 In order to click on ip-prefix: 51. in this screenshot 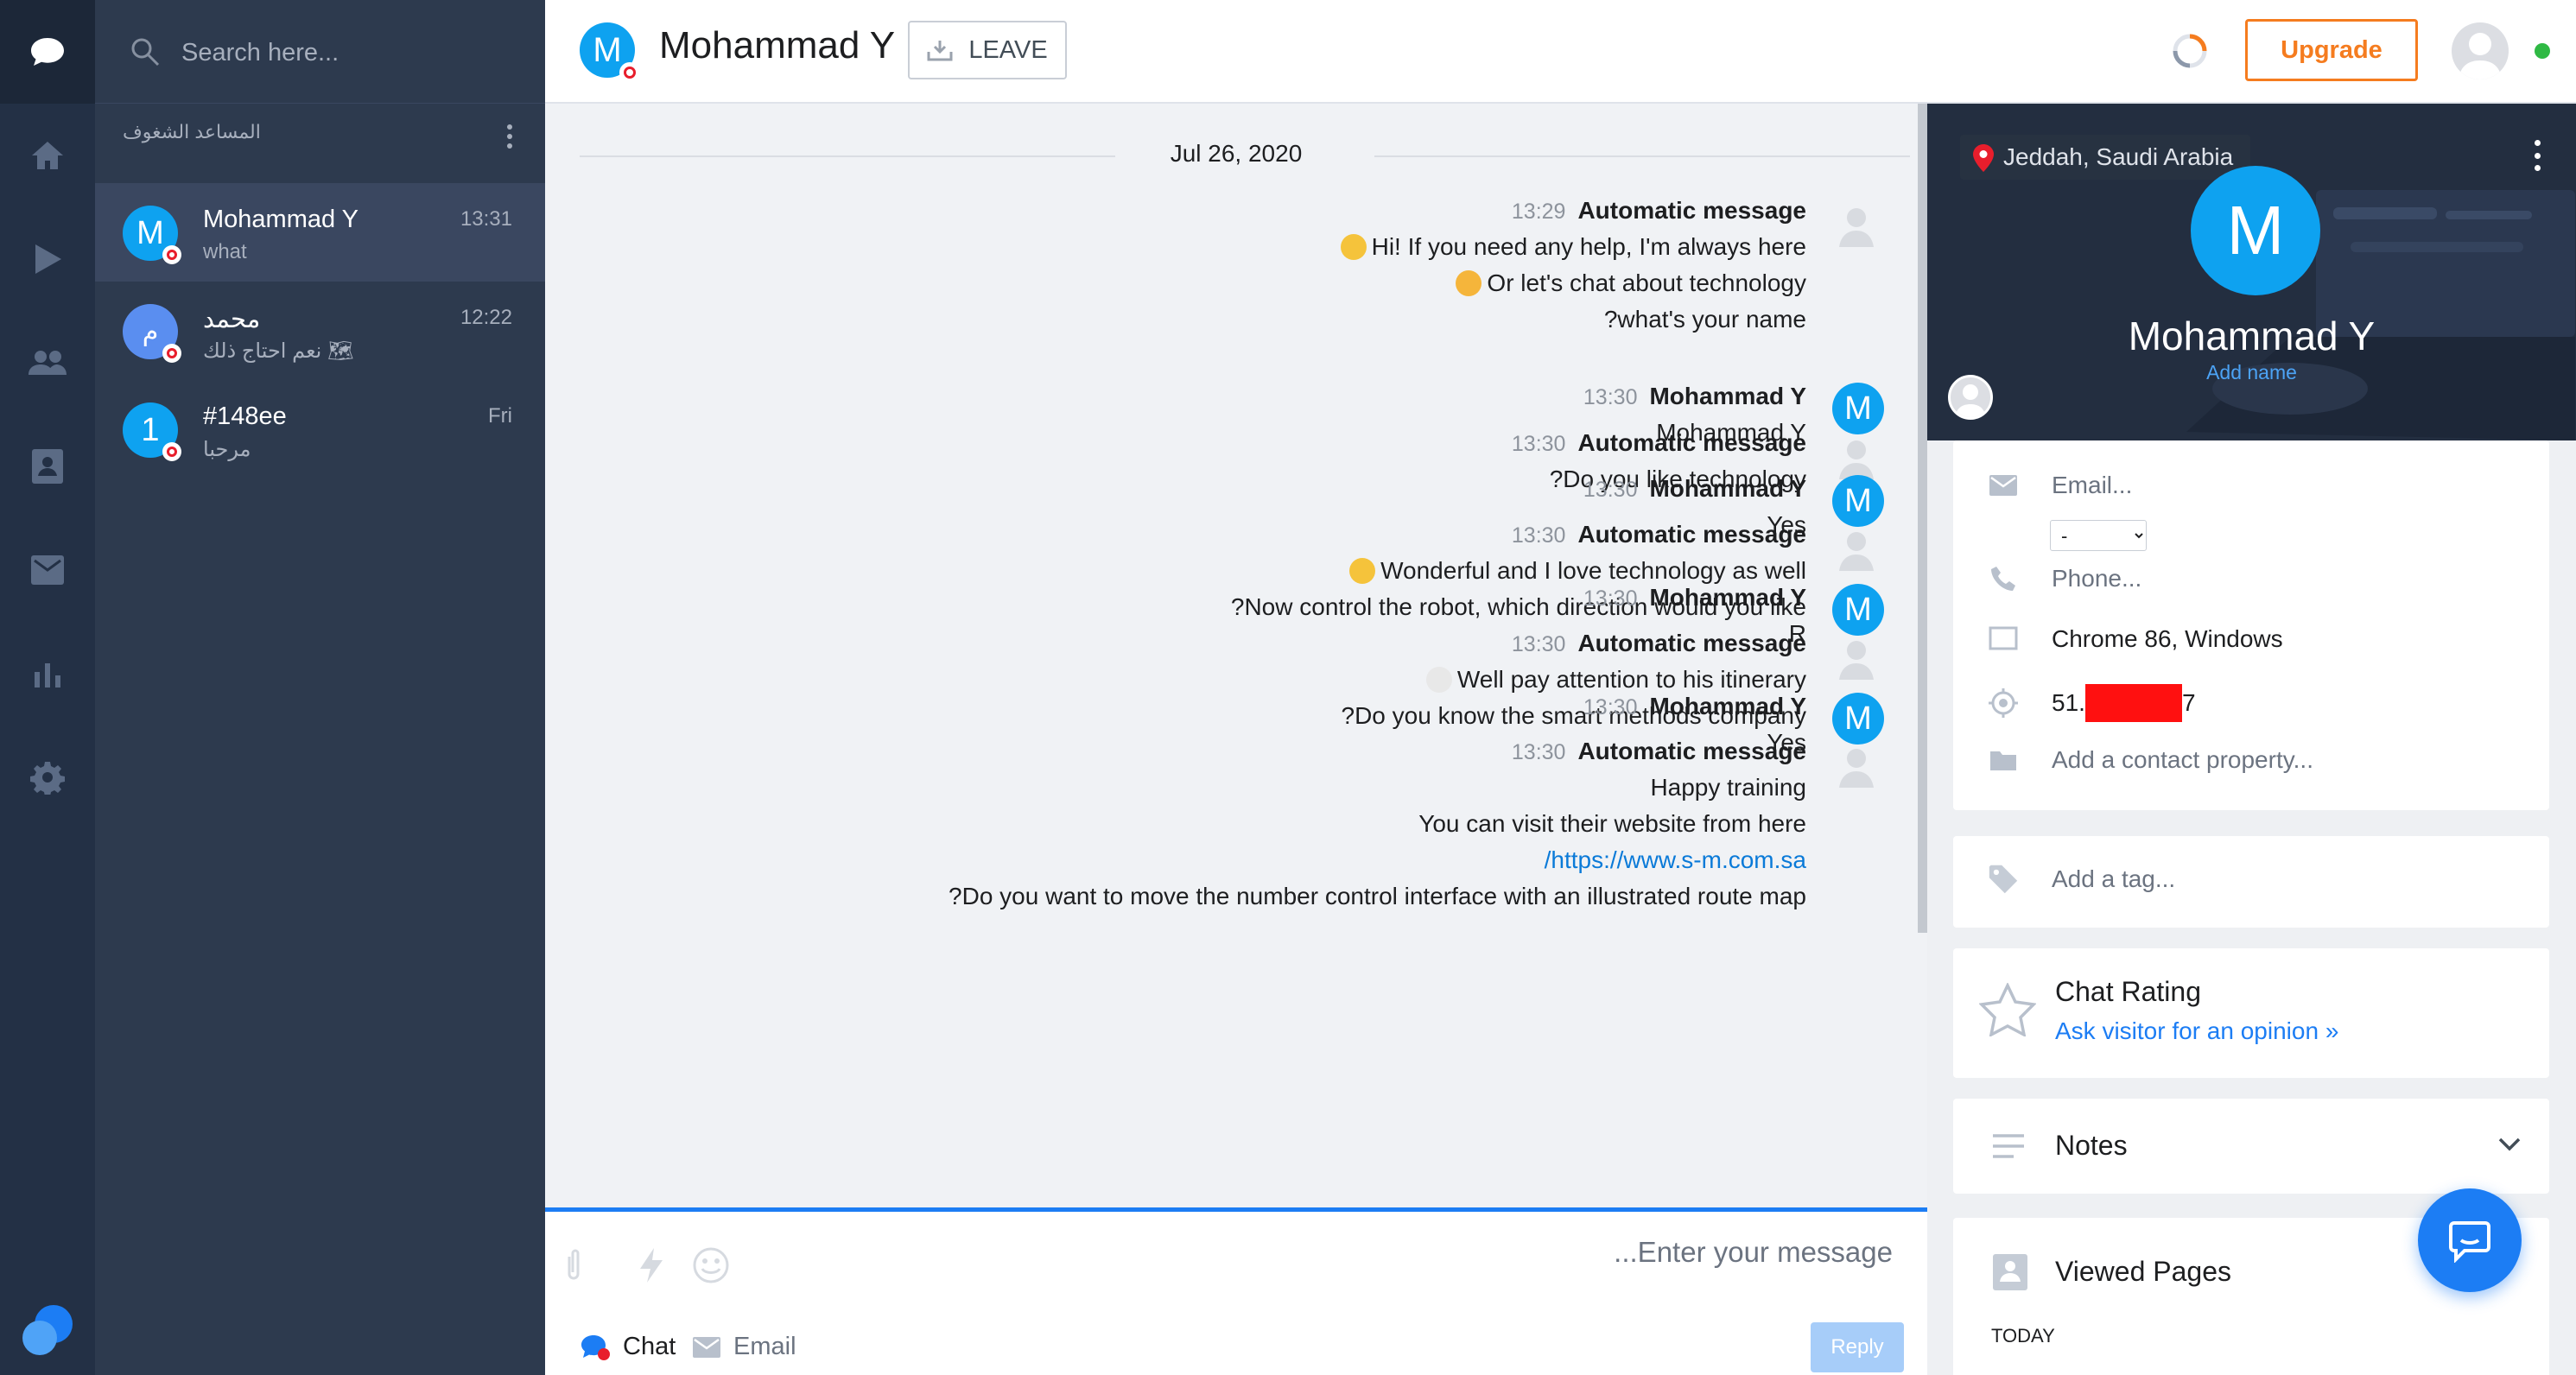, I will do `click(2068, 702)`.